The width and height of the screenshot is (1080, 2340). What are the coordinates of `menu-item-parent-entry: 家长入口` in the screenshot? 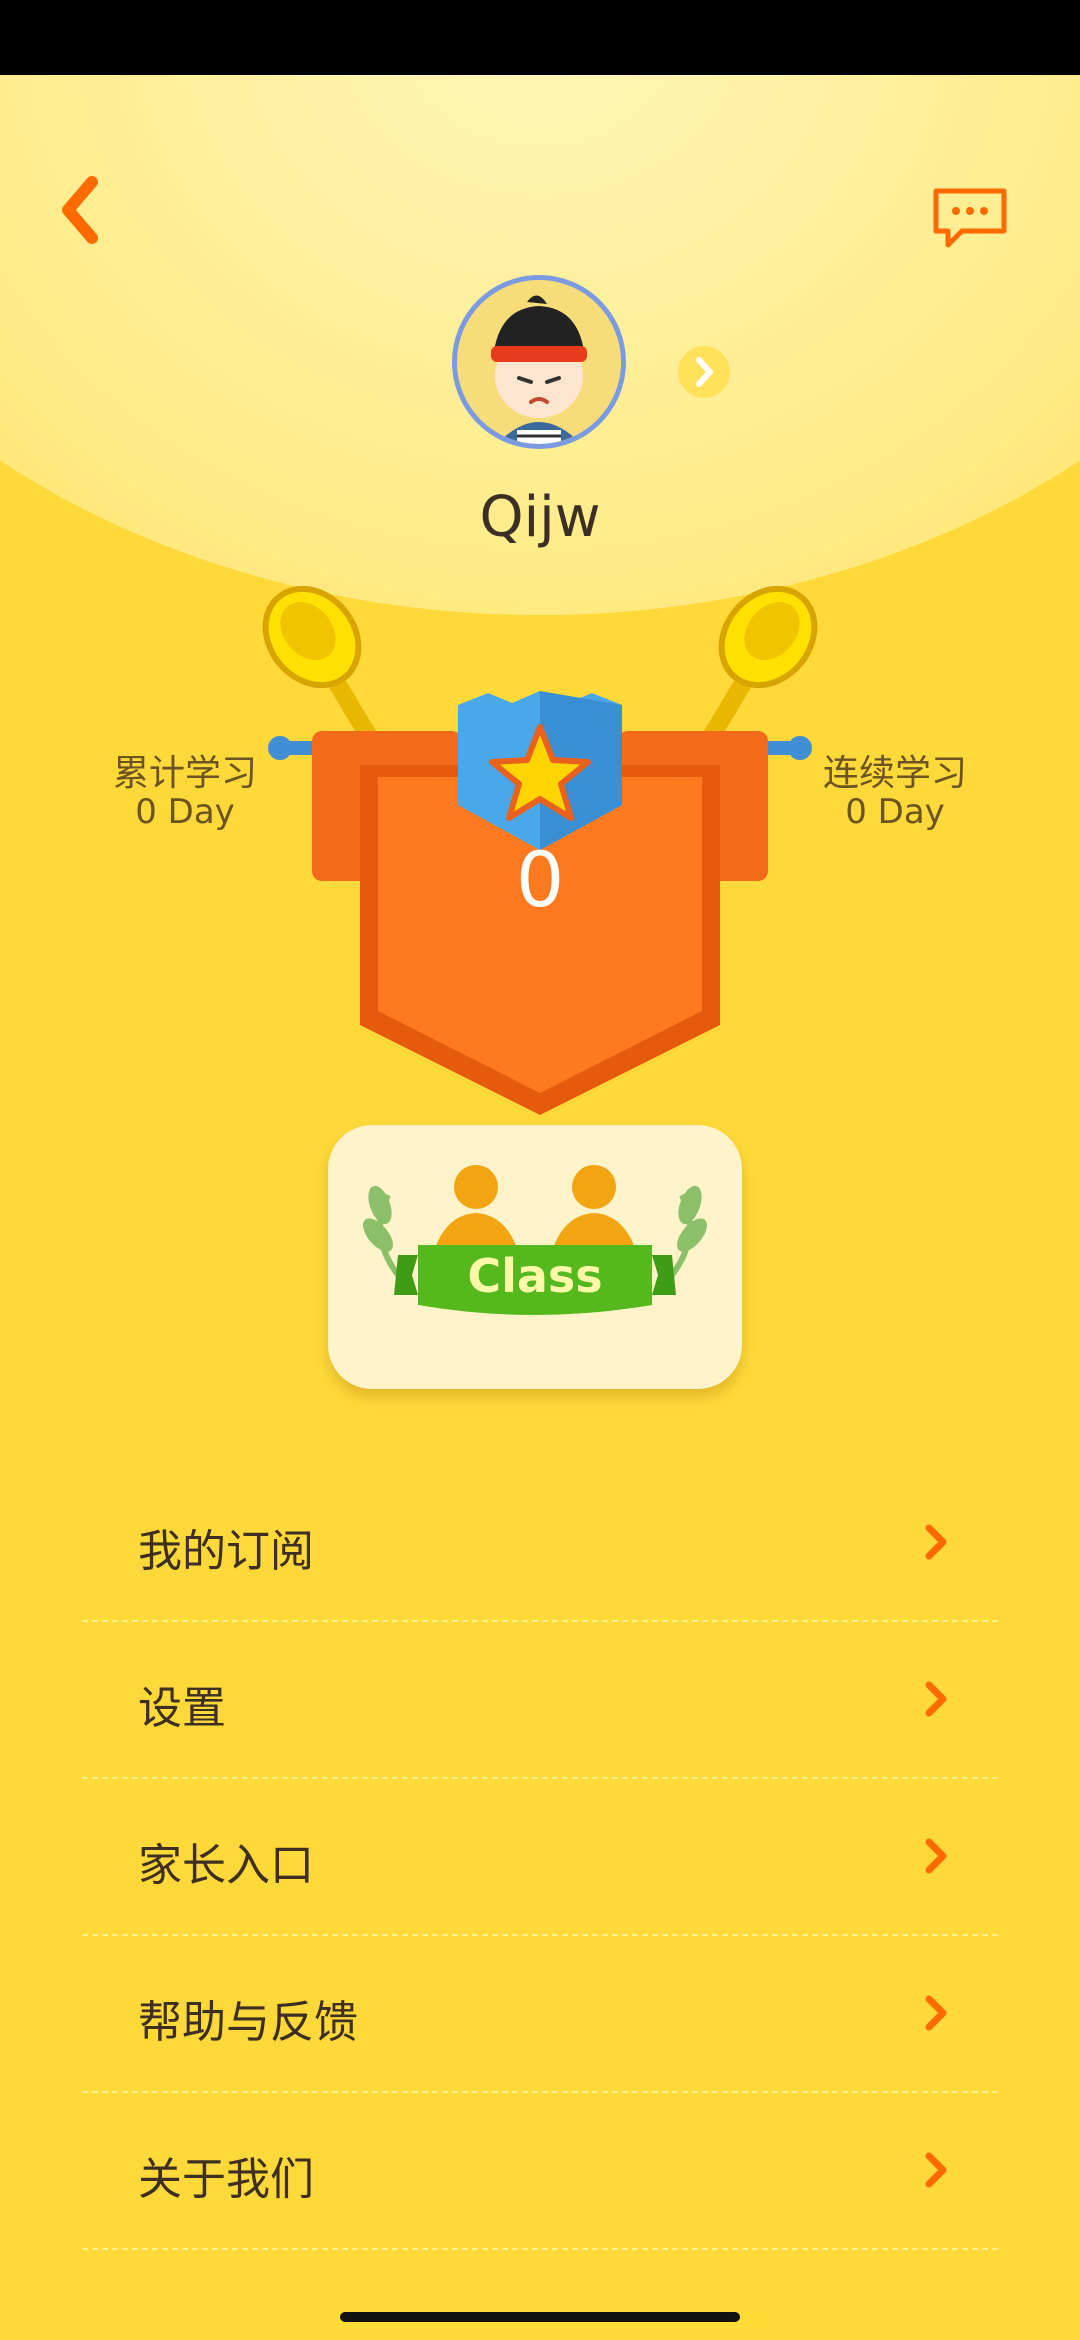 It's located at (540, 1857).